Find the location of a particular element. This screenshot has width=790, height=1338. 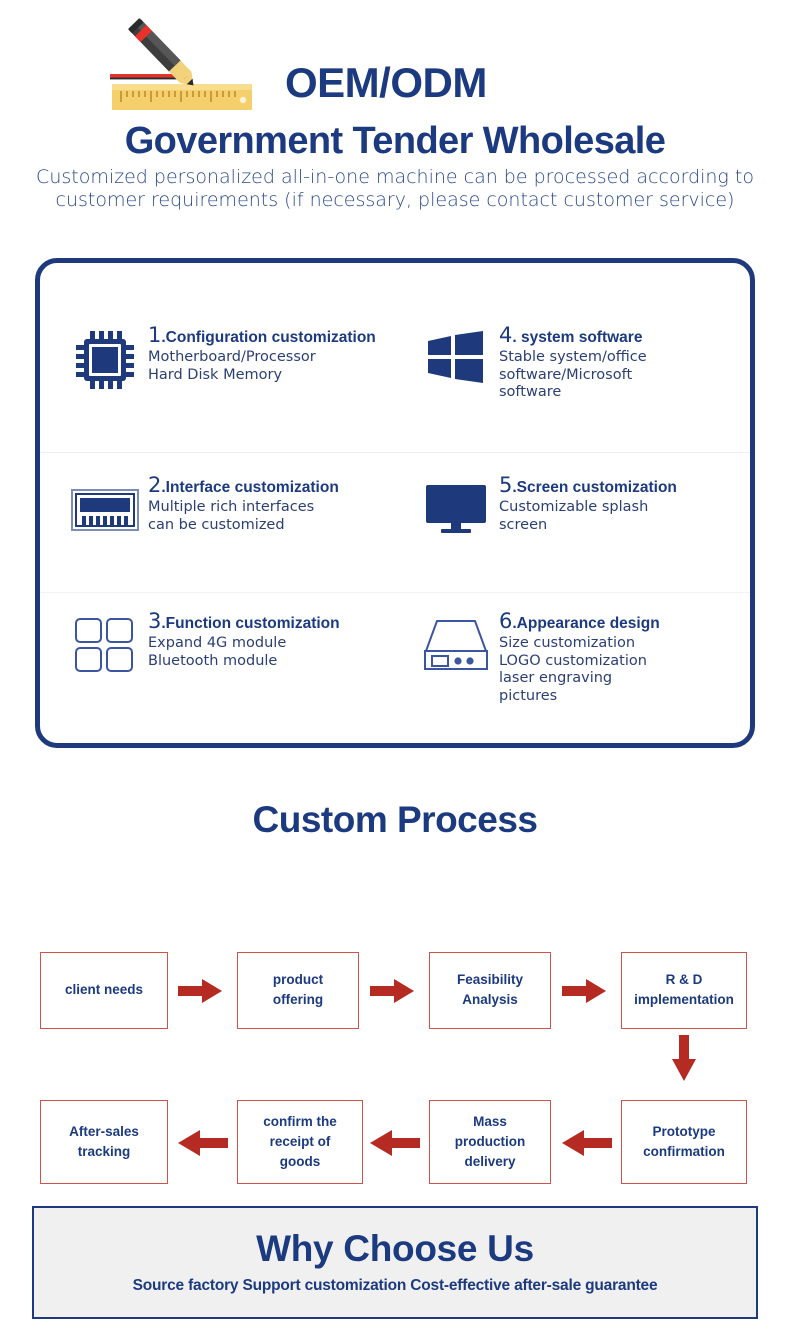

flow-step-feasibility-analysis: Feasibility Analysis is located at coordinates (490, 990).